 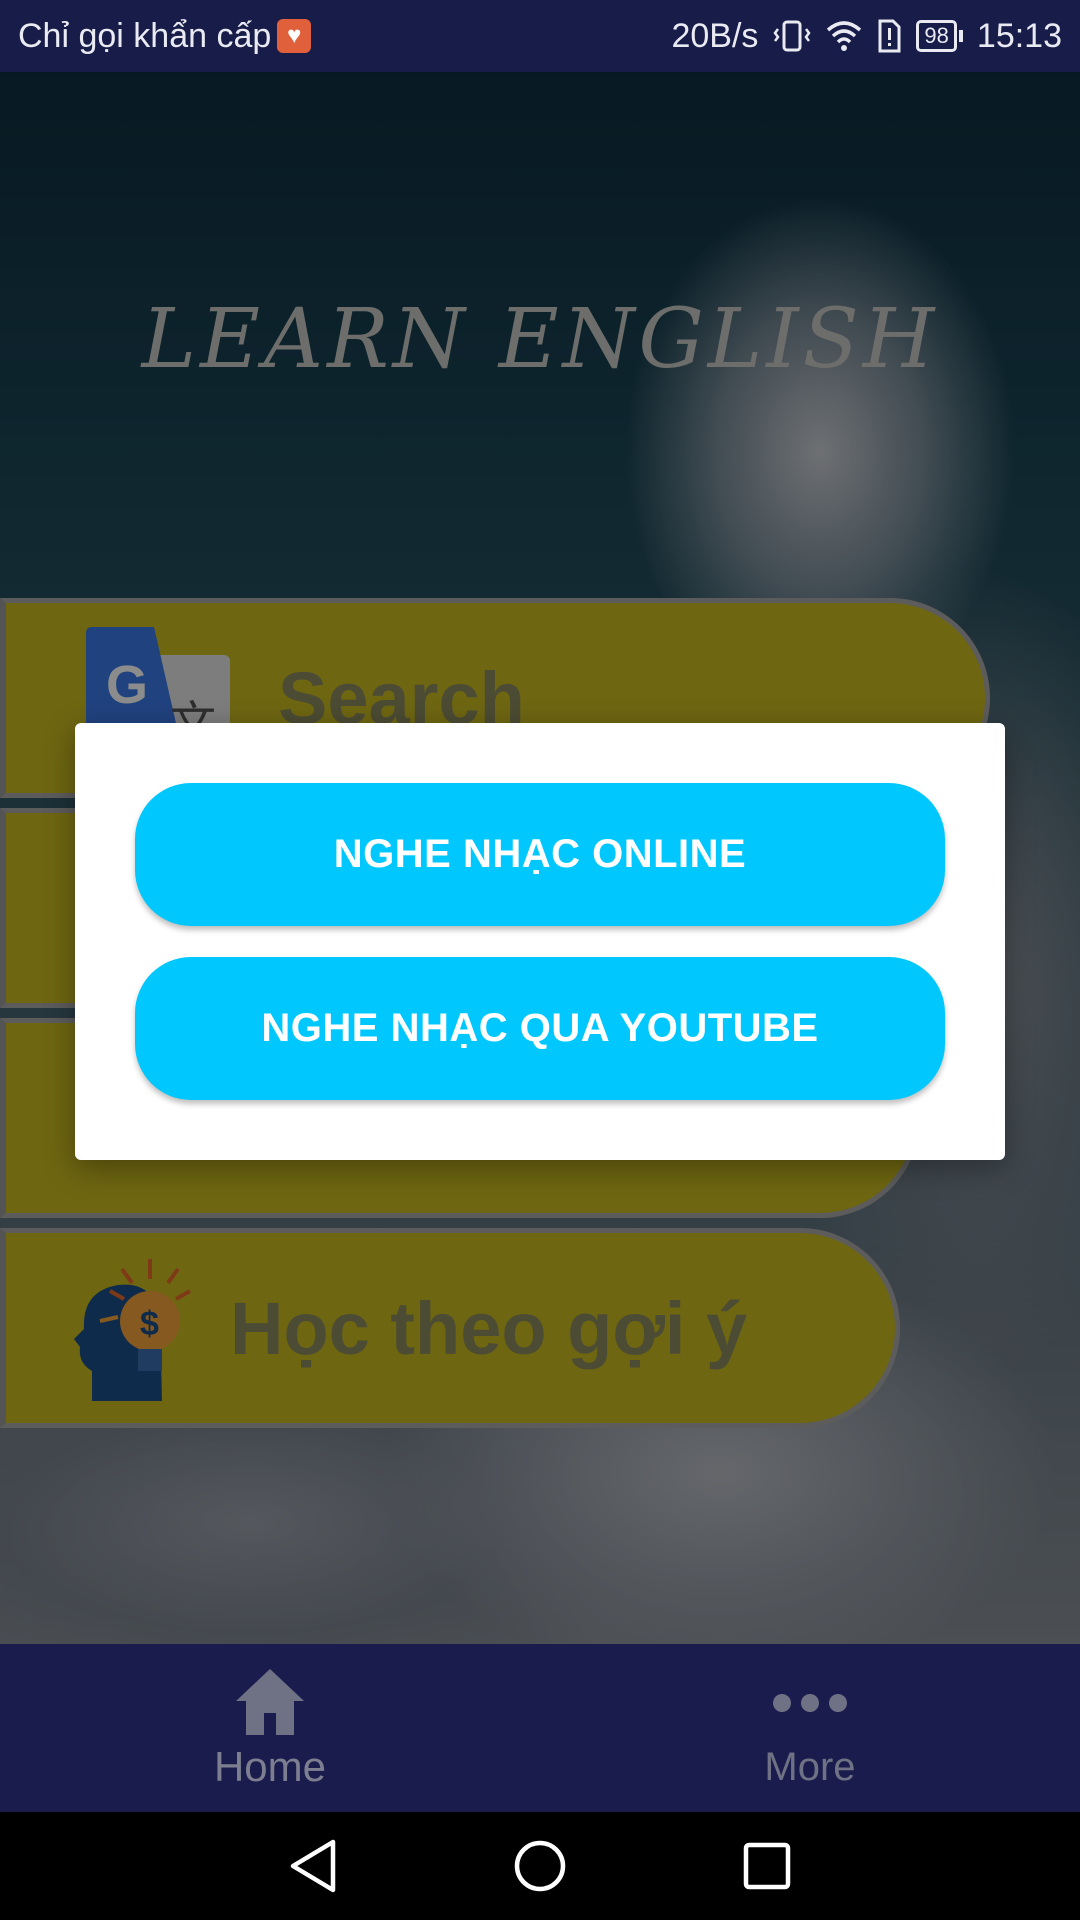 I want to click on vibrate-icon, so click(x=792, y=36).